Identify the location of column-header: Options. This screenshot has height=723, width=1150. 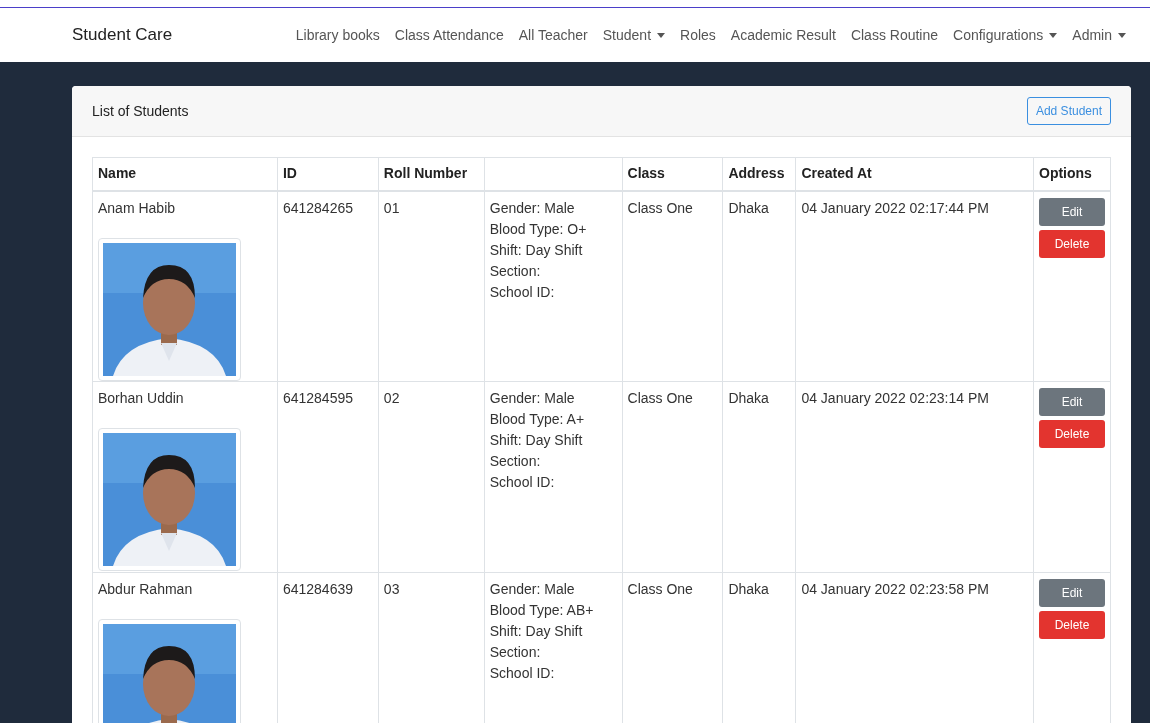
(1072, 174).